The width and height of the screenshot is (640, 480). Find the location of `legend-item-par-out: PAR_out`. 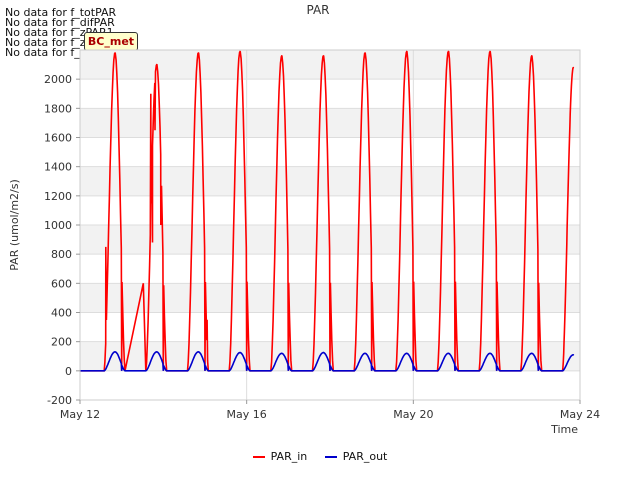

legend-item-par-out: PAR_out is located at coordinates (356, 456).